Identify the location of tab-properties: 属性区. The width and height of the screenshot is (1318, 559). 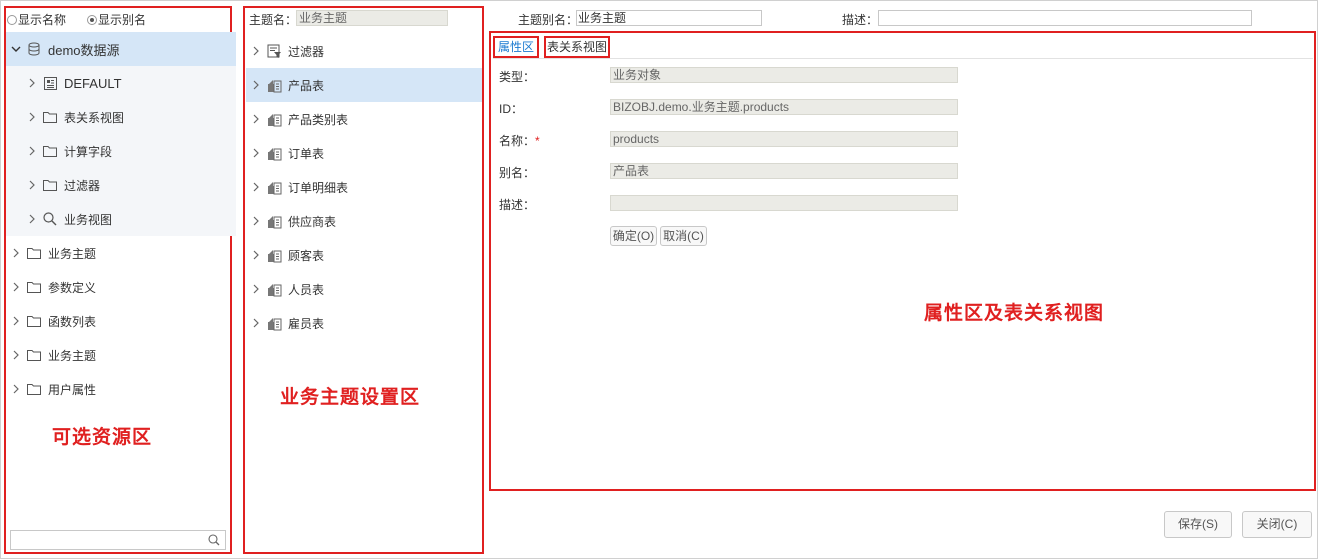
(516, 47).